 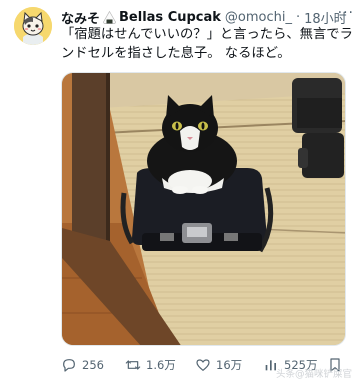 I want to click on display-name: なみそ, so click(x=80, y=17).